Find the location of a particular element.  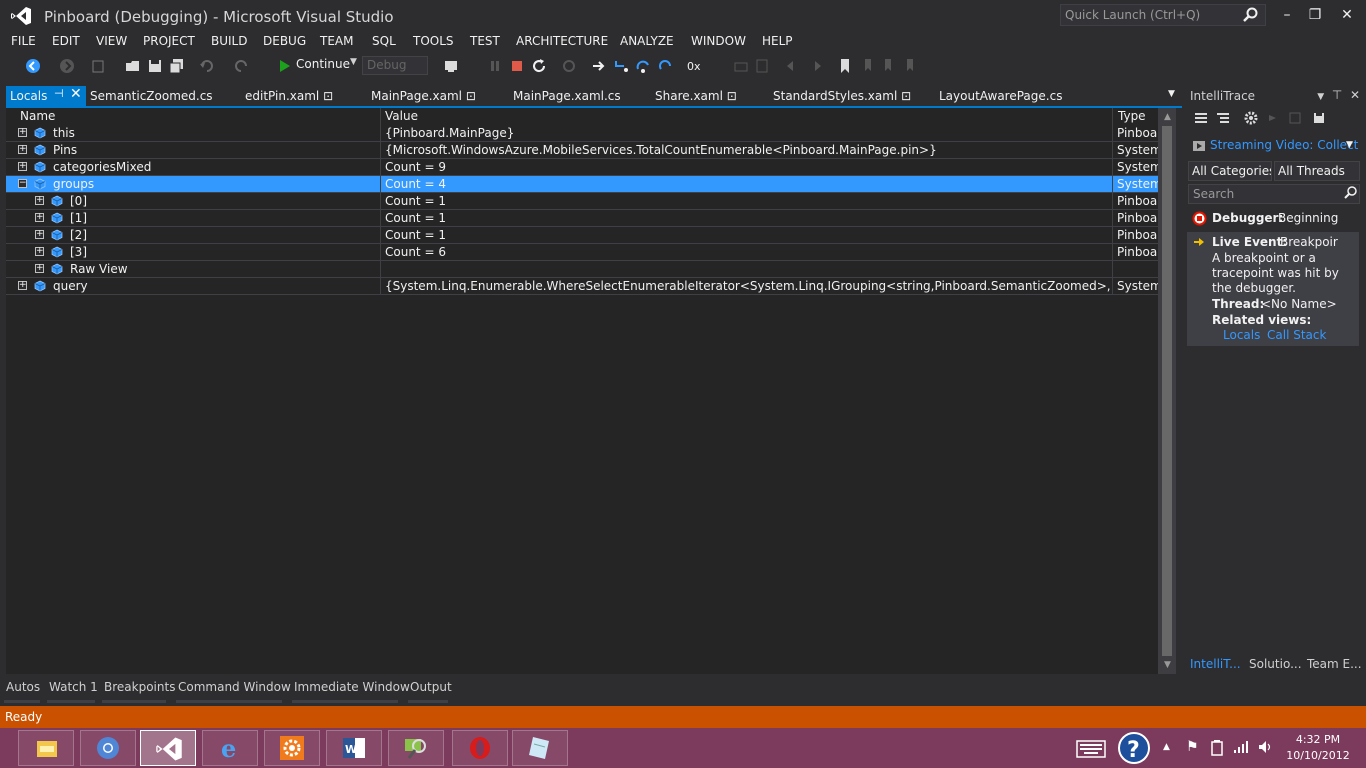

tab-command-window: Command Window is located at coordinates (234, 687).